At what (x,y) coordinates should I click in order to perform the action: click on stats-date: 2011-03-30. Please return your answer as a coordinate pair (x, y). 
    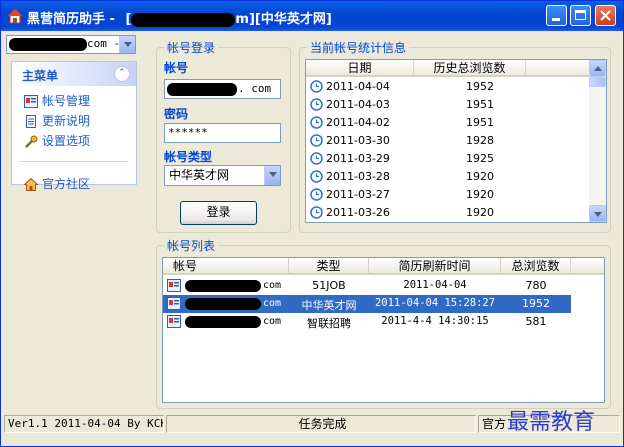
    Looking at the image, I should click on (358, 140).